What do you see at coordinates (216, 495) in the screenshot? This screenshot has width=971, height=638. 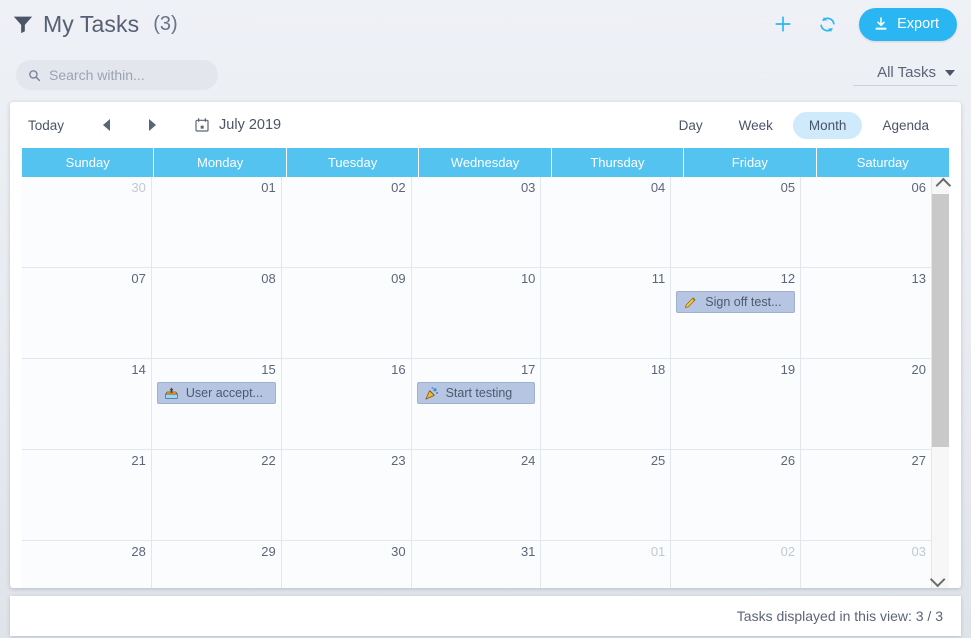 I see `calendar-day-cell: 22` at bounding box center [216, 495].